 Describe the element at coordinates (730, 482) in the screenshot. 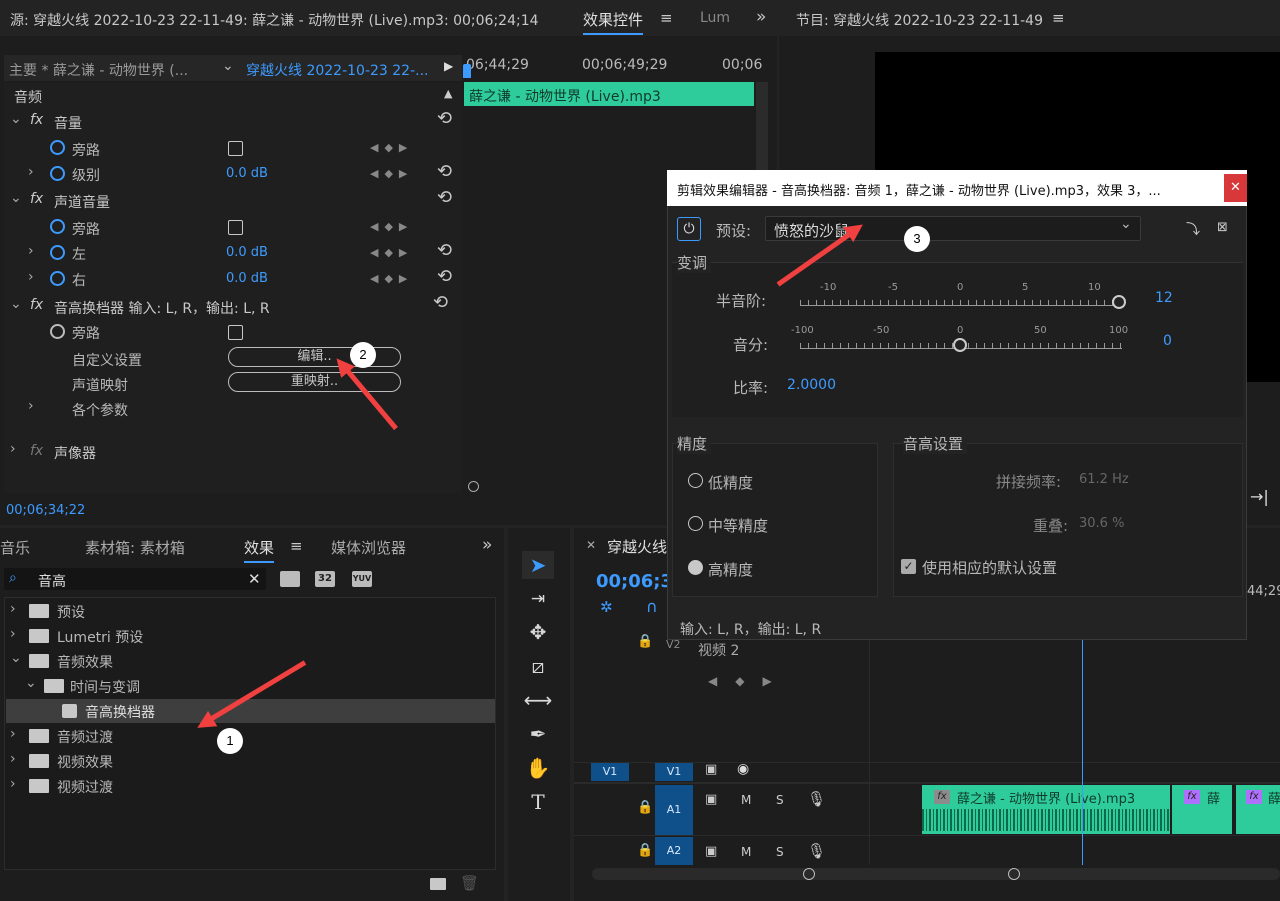

I see `low-precision-label: 低精度` at that location.